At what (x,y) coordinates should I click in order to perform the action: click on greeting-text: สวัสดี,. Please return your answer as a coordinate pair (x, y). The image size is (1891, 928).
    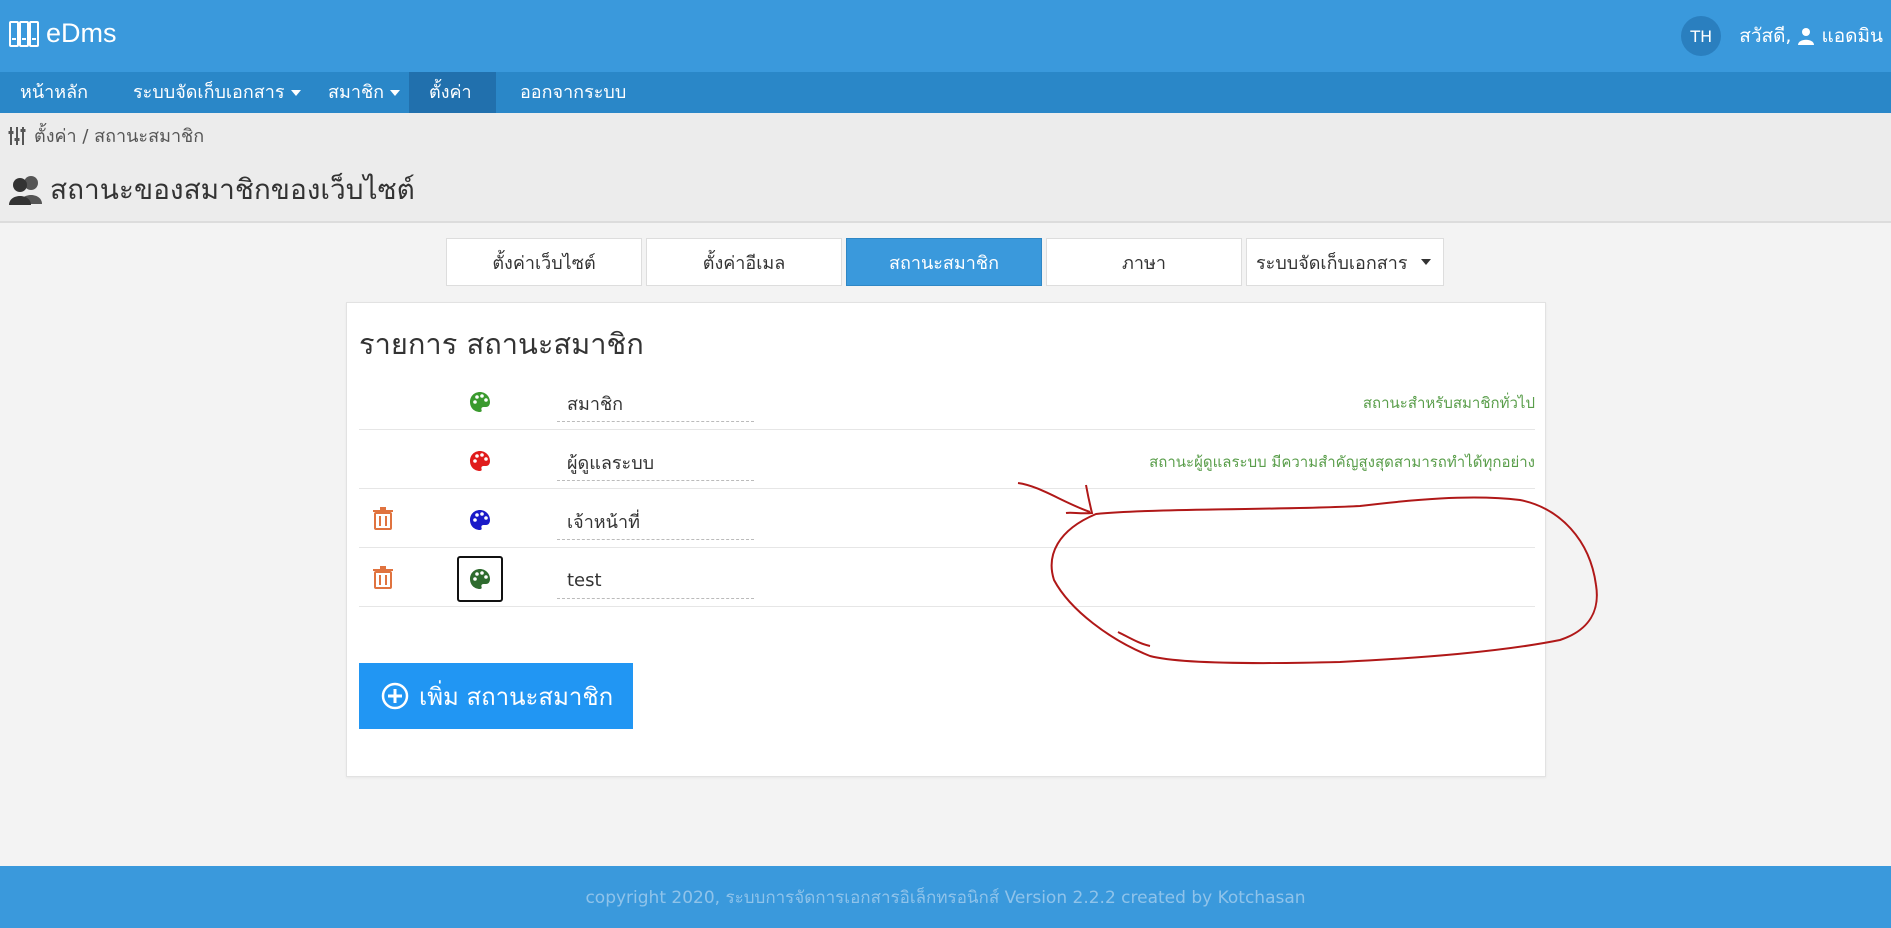
    Looking at the image, I should click on (1765, 36).